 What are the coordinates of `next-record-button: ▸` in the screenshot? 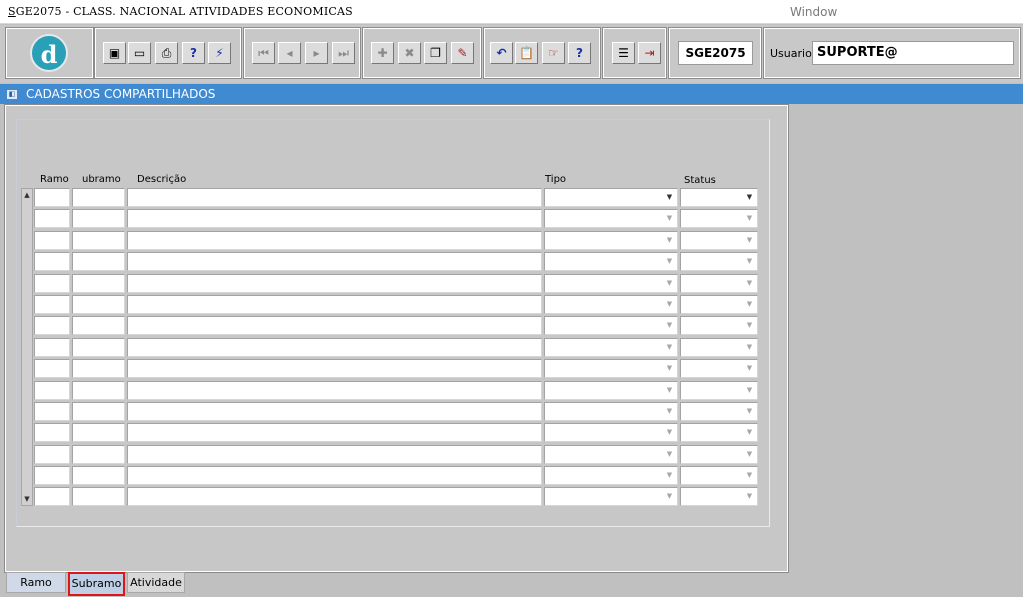 It's located at (316, 53).